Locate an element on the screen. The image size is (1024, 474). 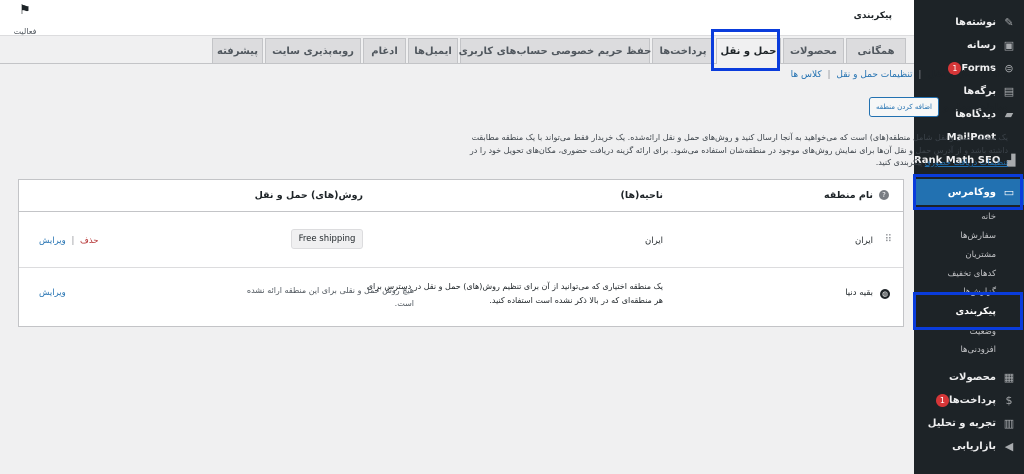
tab-advanced: پیشرفته is located at coordinates (237, 50).